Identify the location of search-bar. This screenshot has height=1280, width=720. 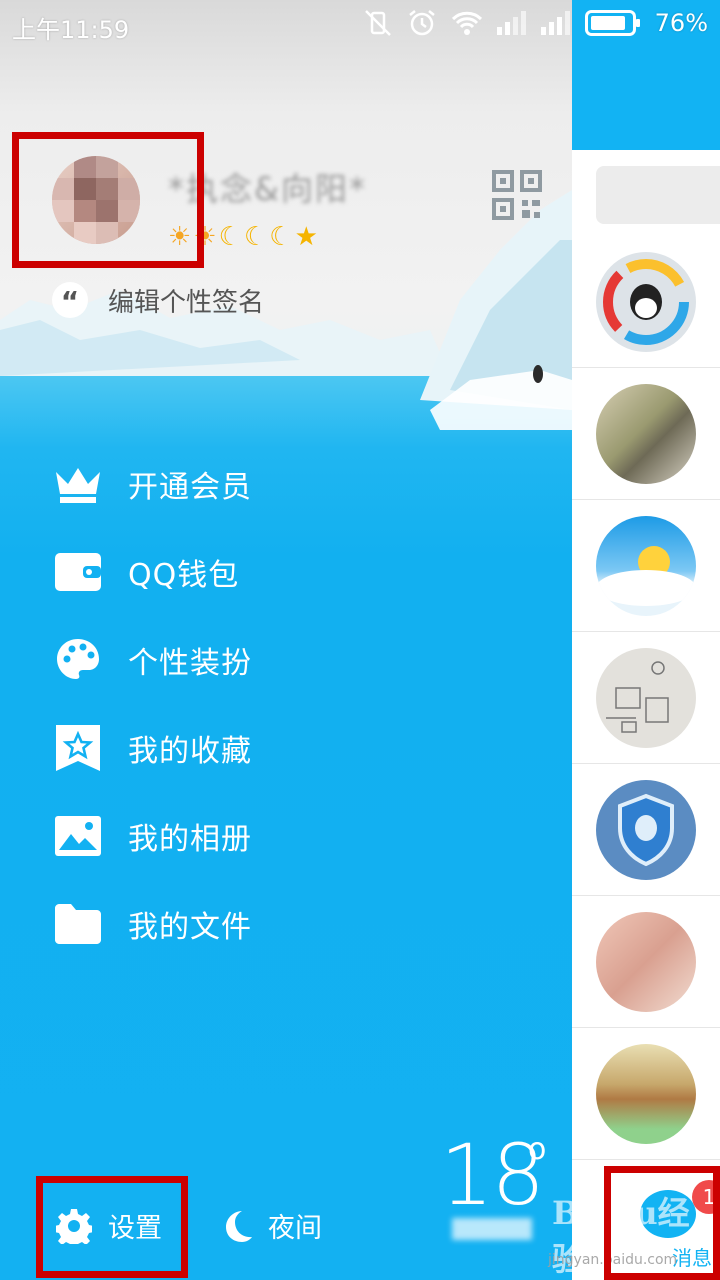
(658, 195).